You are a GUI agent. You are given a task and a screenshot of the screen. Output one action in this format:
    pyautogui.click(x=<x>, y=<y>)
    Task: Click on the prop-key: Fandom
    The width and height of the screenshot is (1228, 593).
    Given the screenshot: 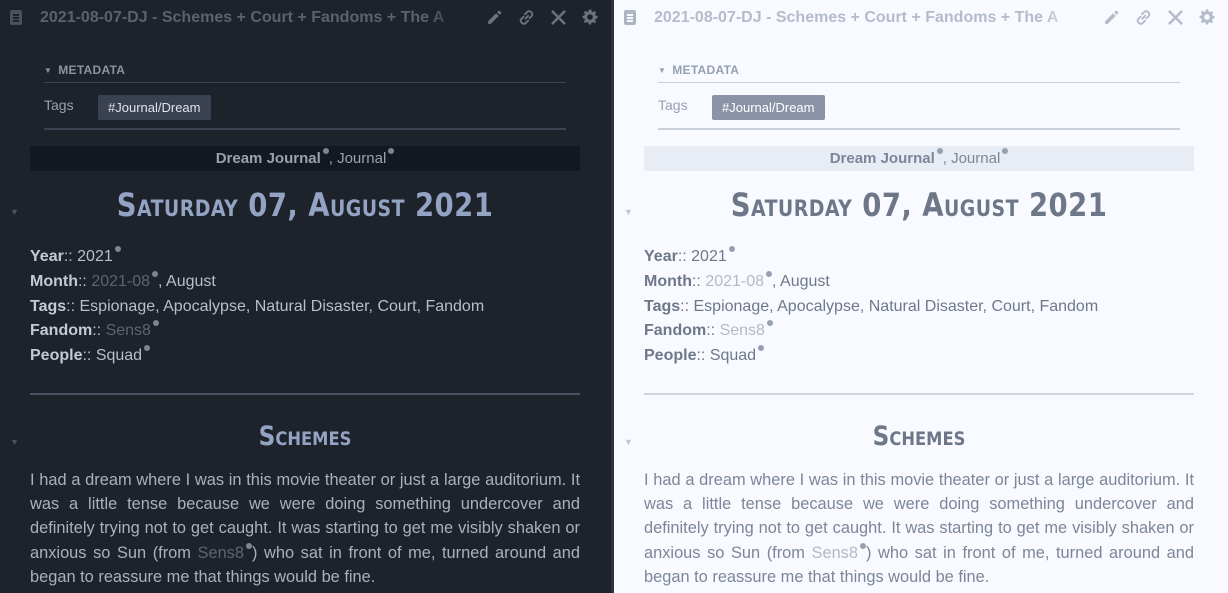 What is the action you would take?
    pyautogui.click(x=675, y=331)
    